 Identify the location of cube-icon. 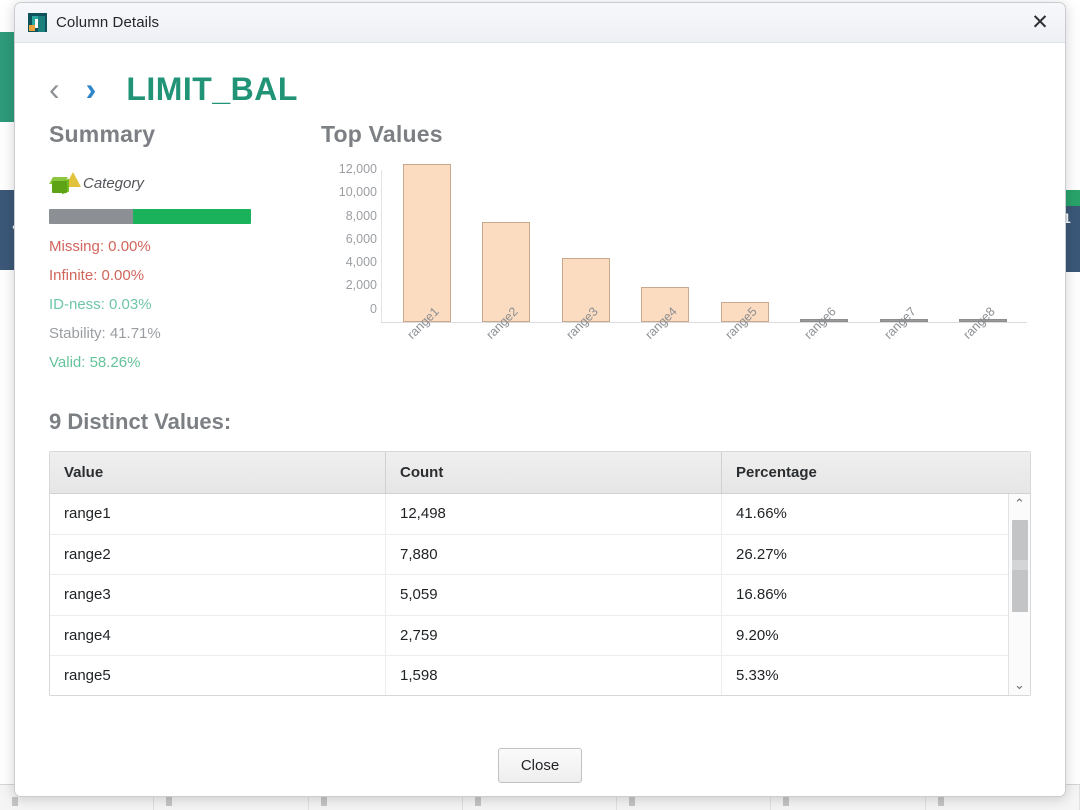
(66, 183).